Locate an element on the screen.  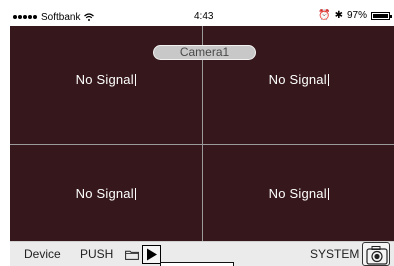
grid-divider-horizontal is located at coordinates (202, 144).